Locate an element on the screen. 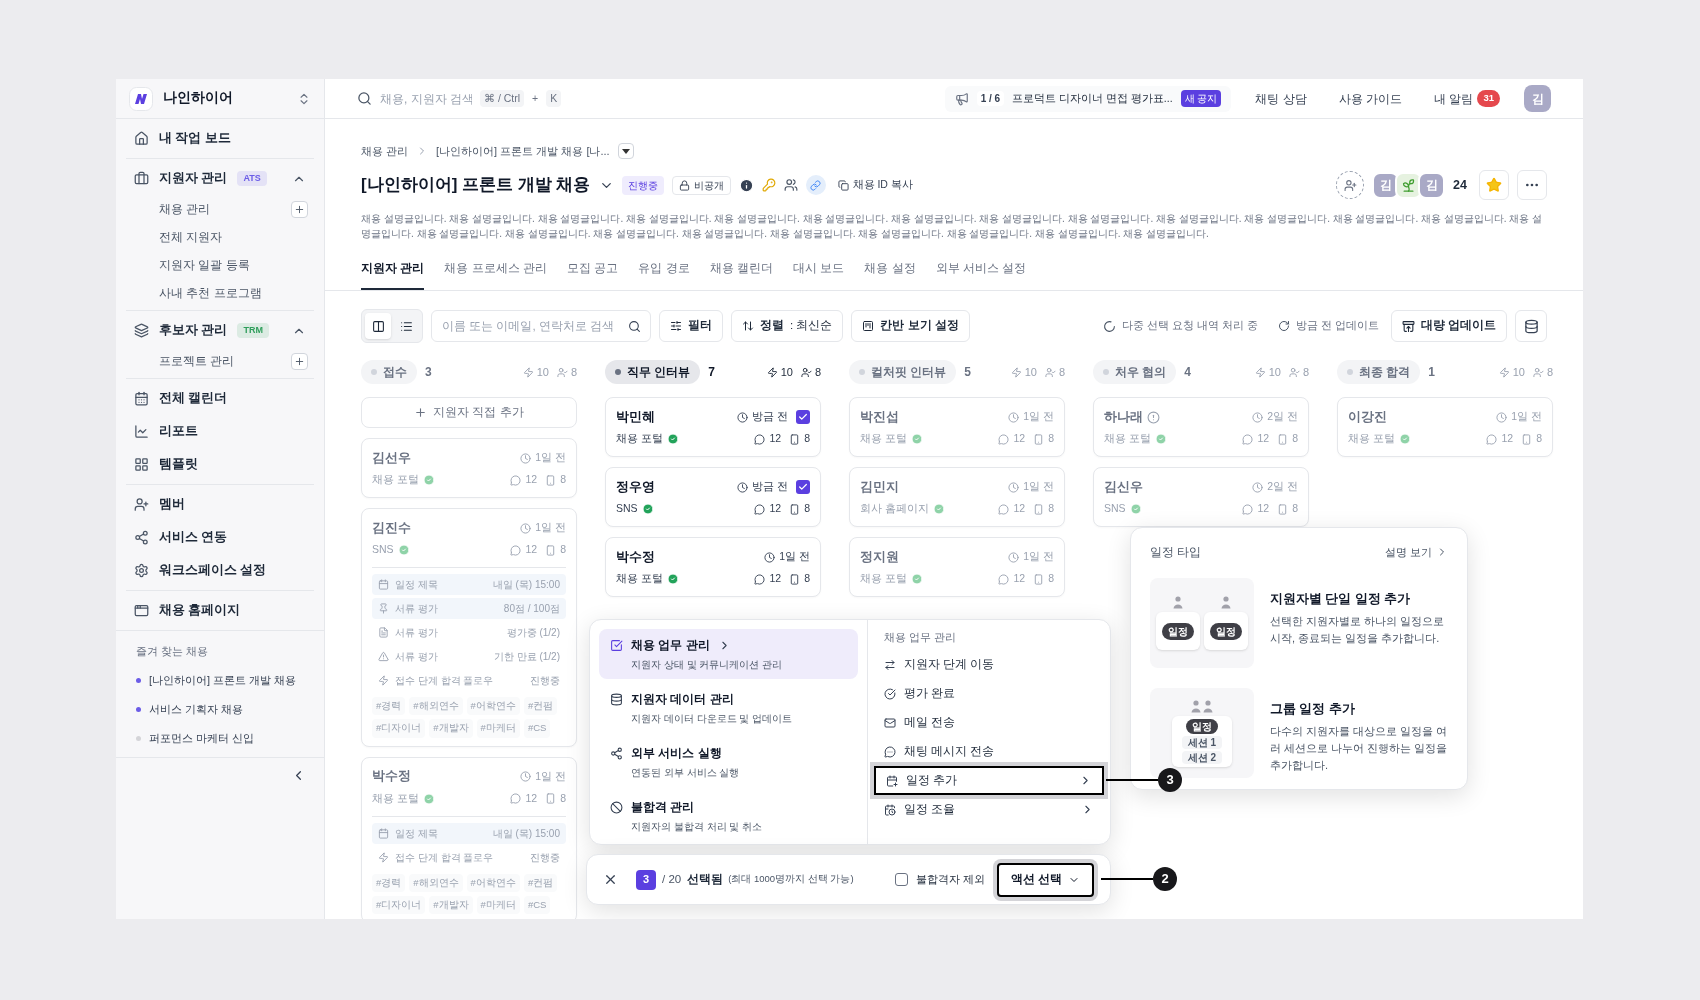 The height and width of the screenshot is (1000, 1700). nav-item: 멤버 is located at coordinates (220, 504).